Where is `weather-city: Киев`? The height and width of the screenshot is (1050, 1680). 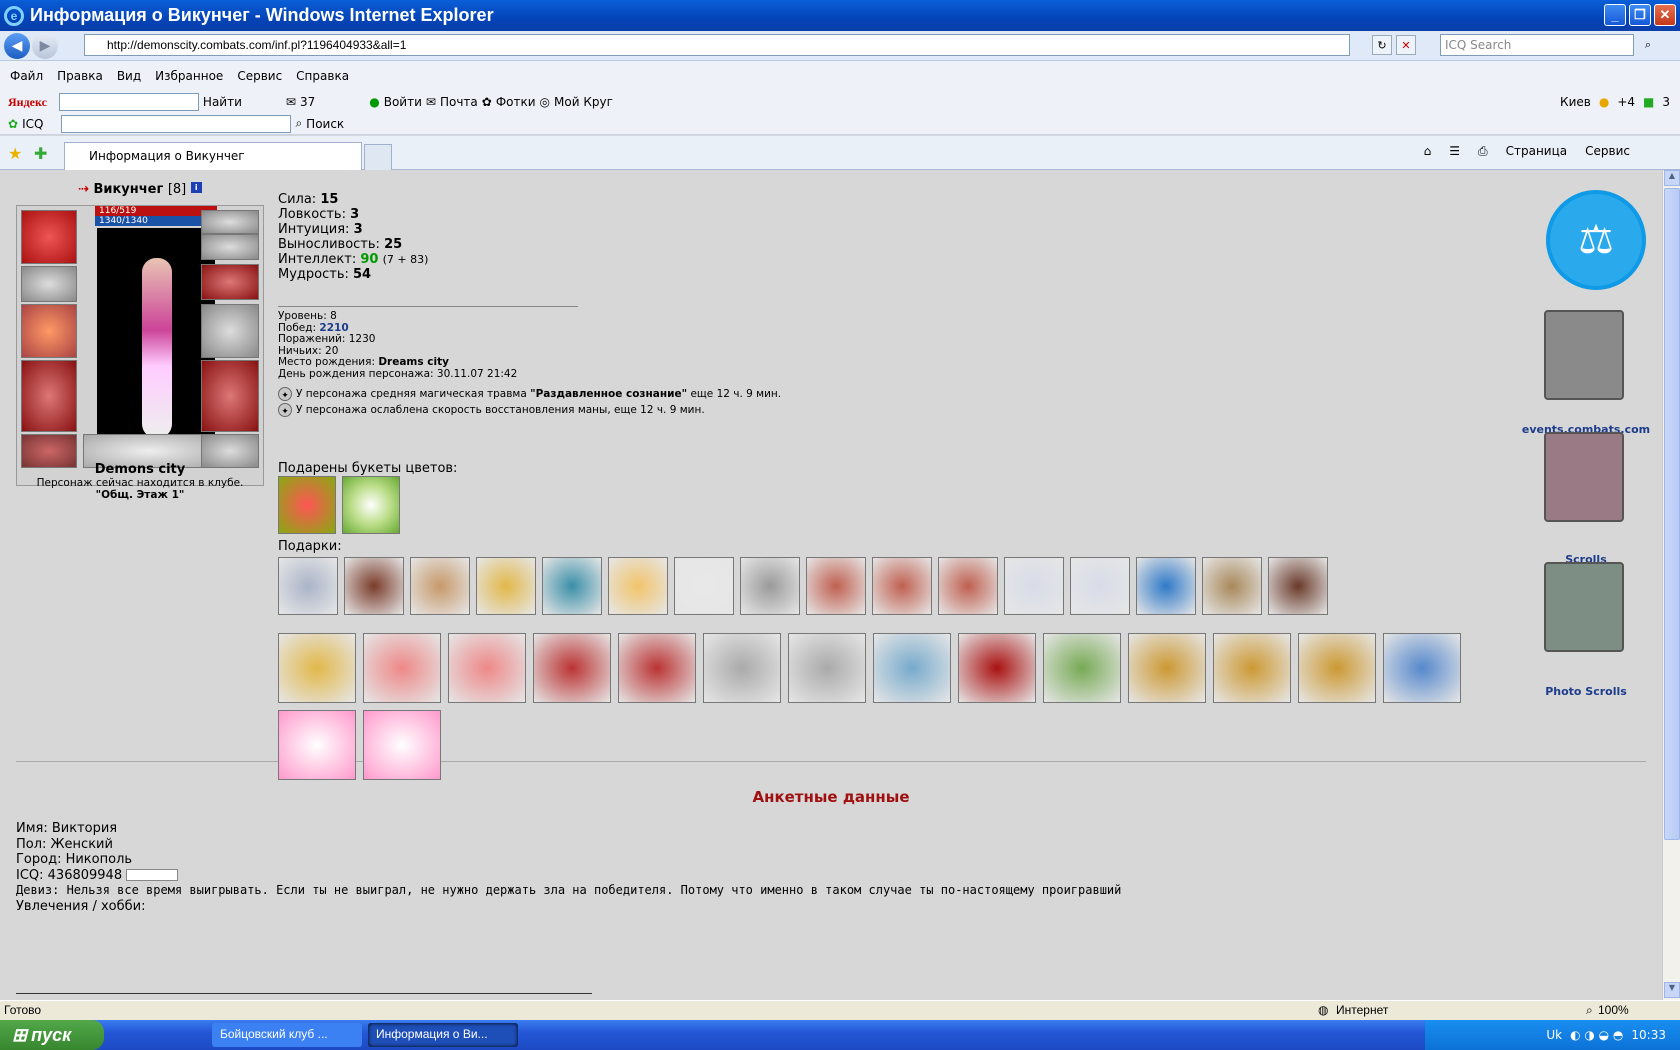
weather-city: Киев is located at coordinates (1575, 102).